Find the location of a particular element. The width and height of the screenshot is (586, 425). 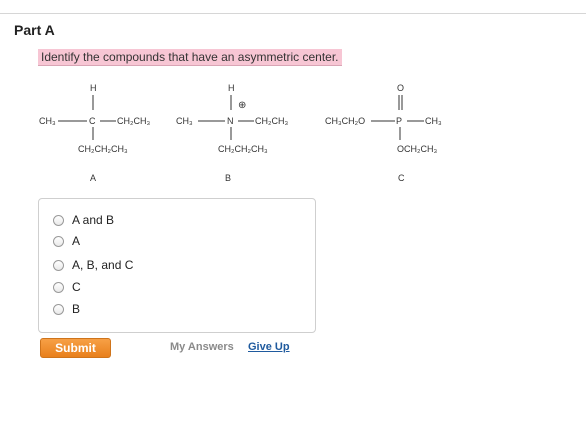

option-label: C is located at coordinates (76, 287).